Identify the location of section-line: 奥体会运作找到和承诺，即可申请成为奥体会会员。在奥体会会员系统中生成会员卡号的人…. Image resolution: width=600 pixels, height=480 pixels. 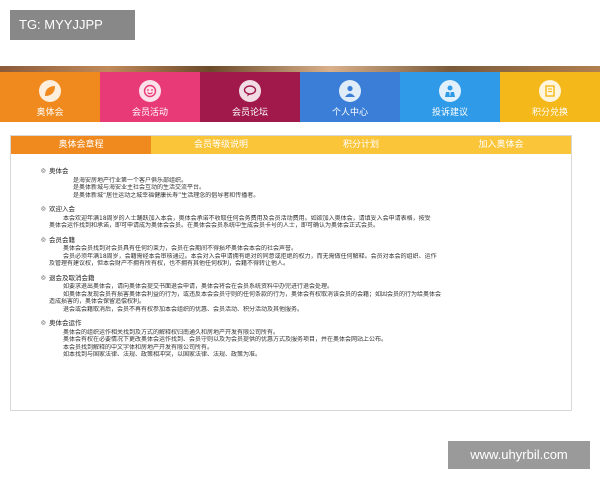
(214, 225).